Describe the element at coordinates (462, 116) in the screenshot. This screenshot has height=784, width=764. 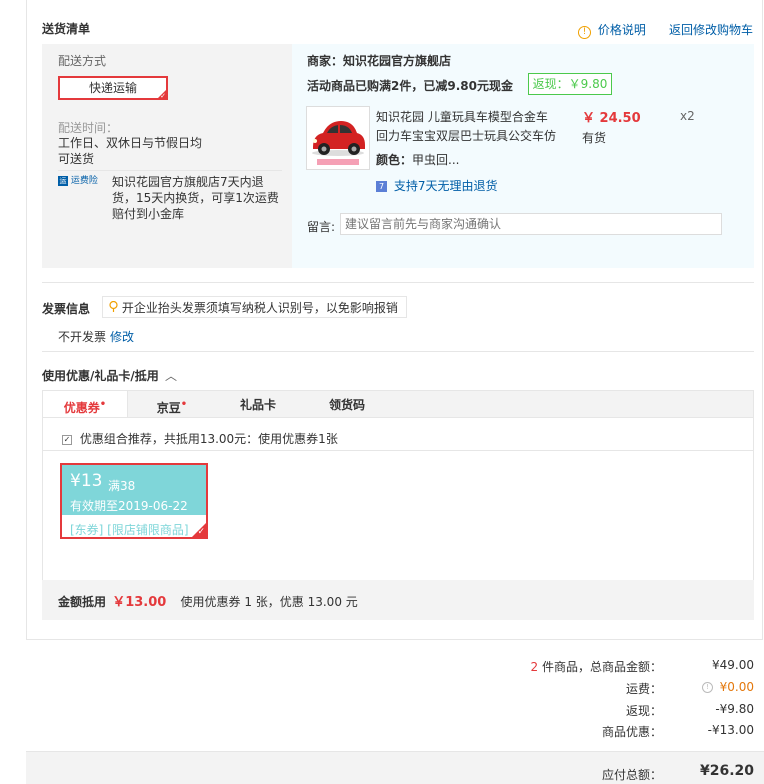
I see `product-title-line1: 知识花园 儿童玩具车模型合金车` at that location.